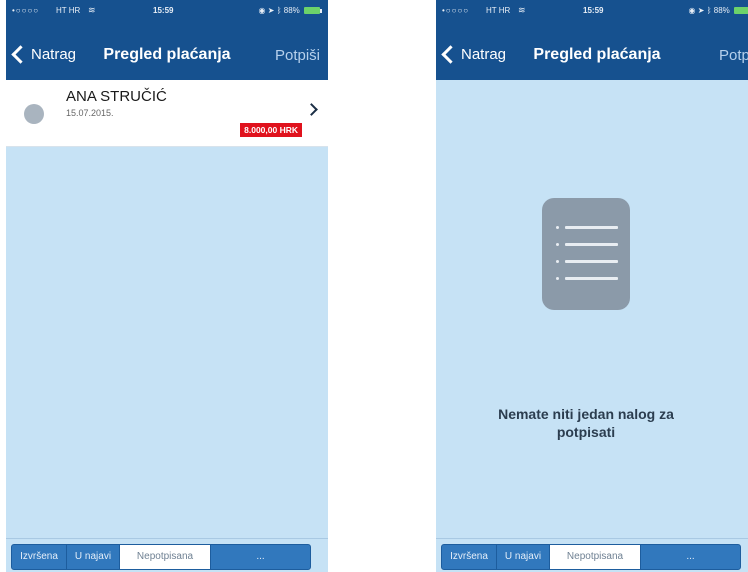  I want to click on list-document-icon, so click(586, 254).